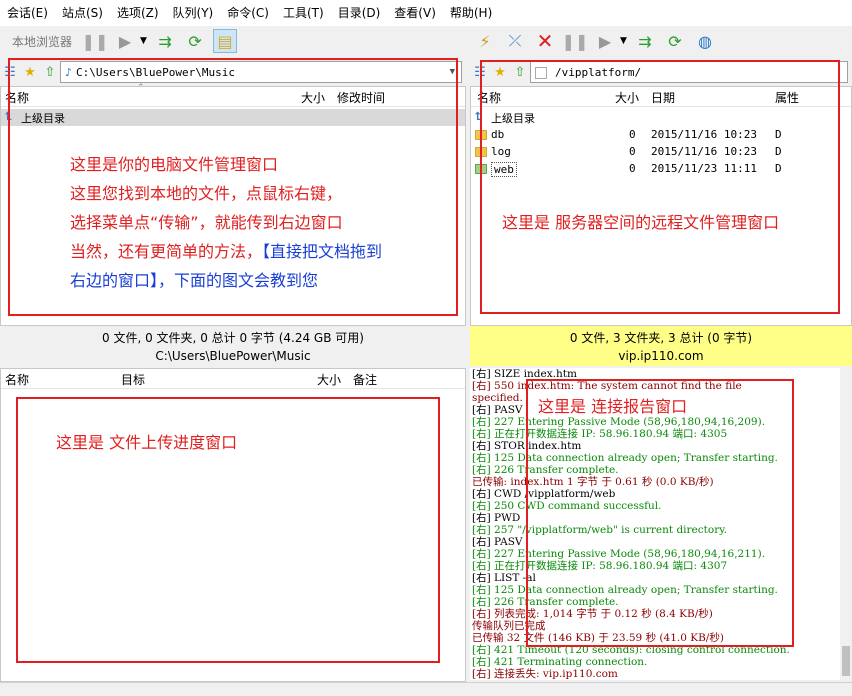  Describe the element at coordinates (661, 346) in the screenshot. I see `remote-status-bar: 0 文件, 3 文件夹, 3 总计 (0 字节) vip.ip110.com` at that location.